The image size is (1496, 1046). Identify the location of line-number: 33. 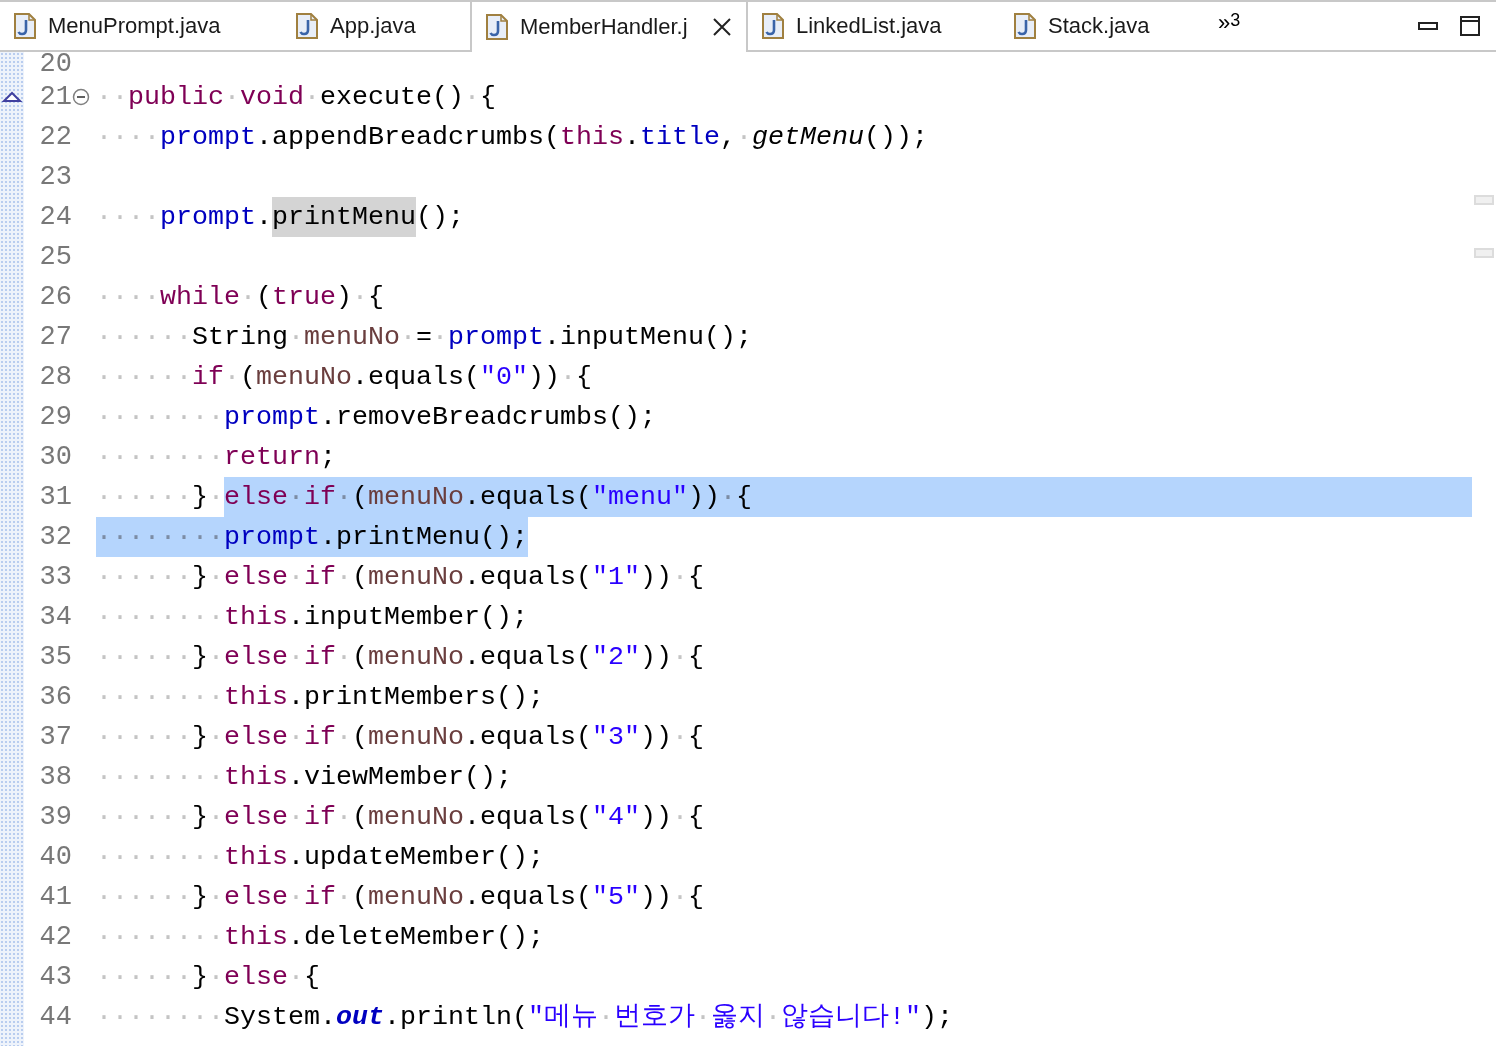
(55, 577).